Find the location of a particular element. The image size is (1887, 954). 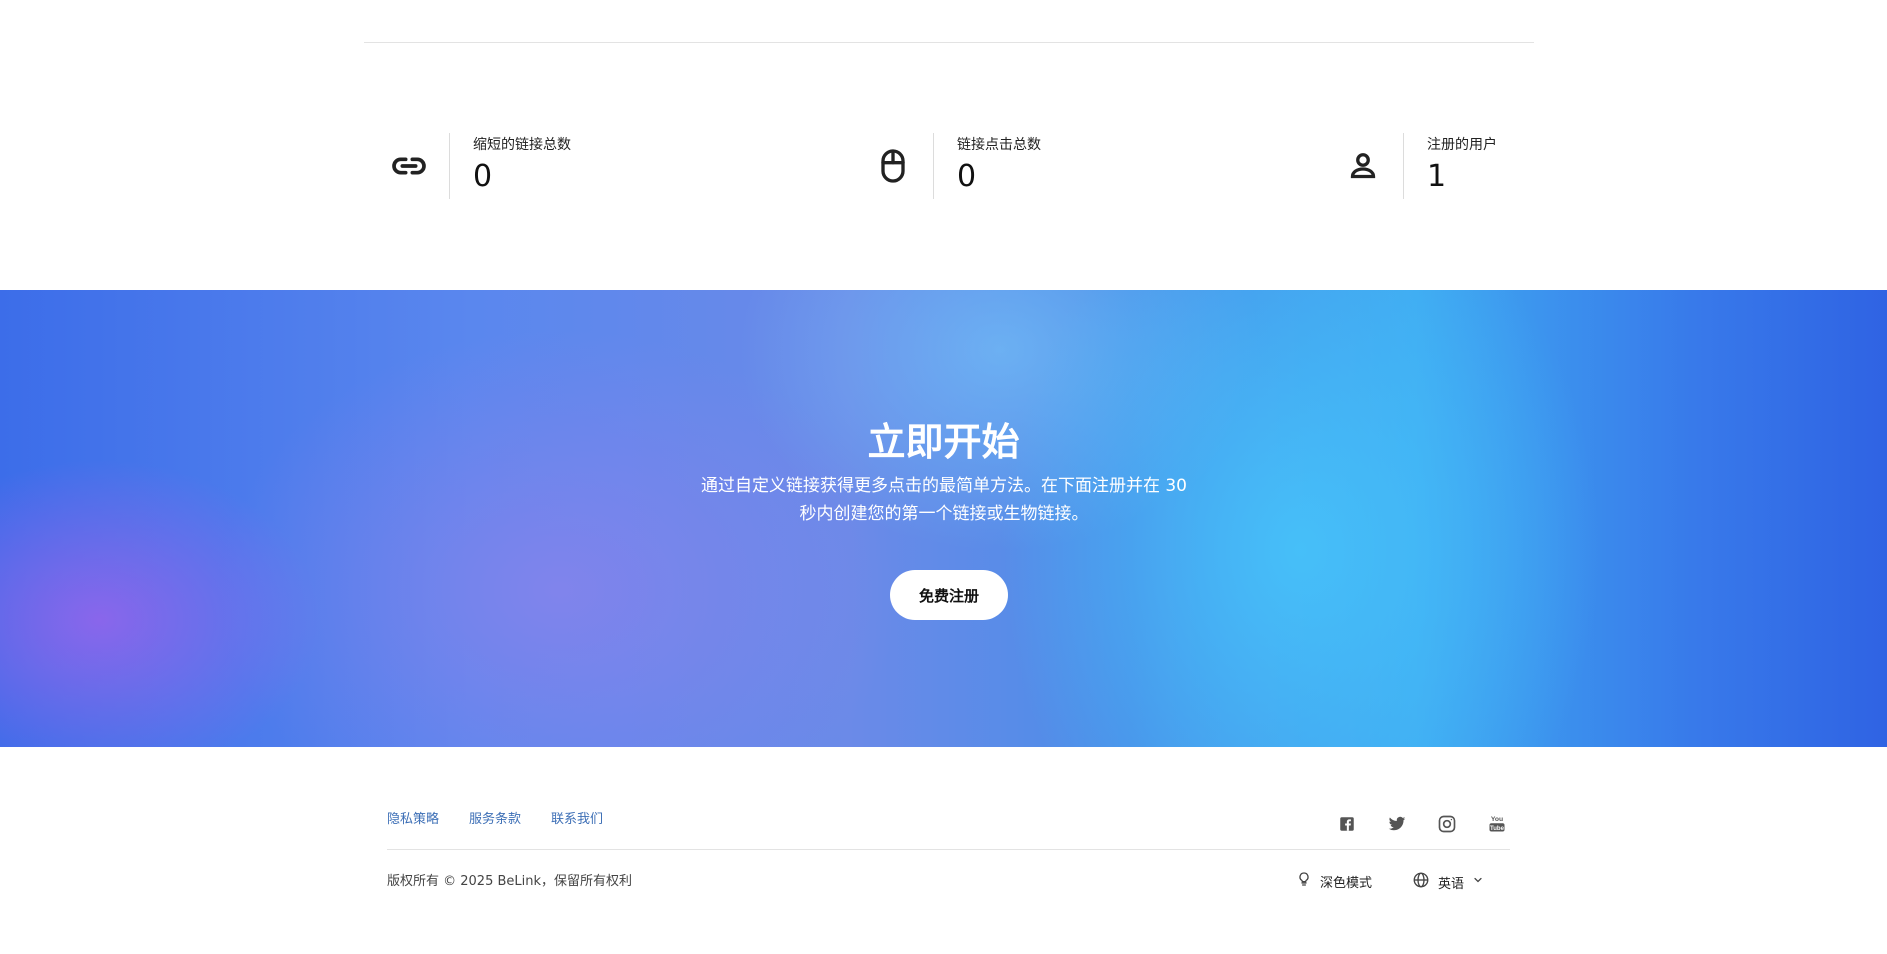

top-divider is located at coordinates (949, 42).